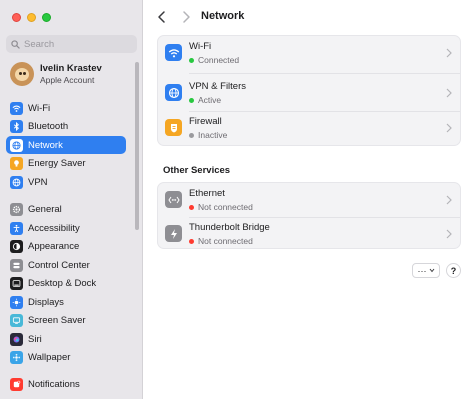  Describe the element at coordinates (431, 270) in the screenshot. I see `chevron-down-icon` at that location.